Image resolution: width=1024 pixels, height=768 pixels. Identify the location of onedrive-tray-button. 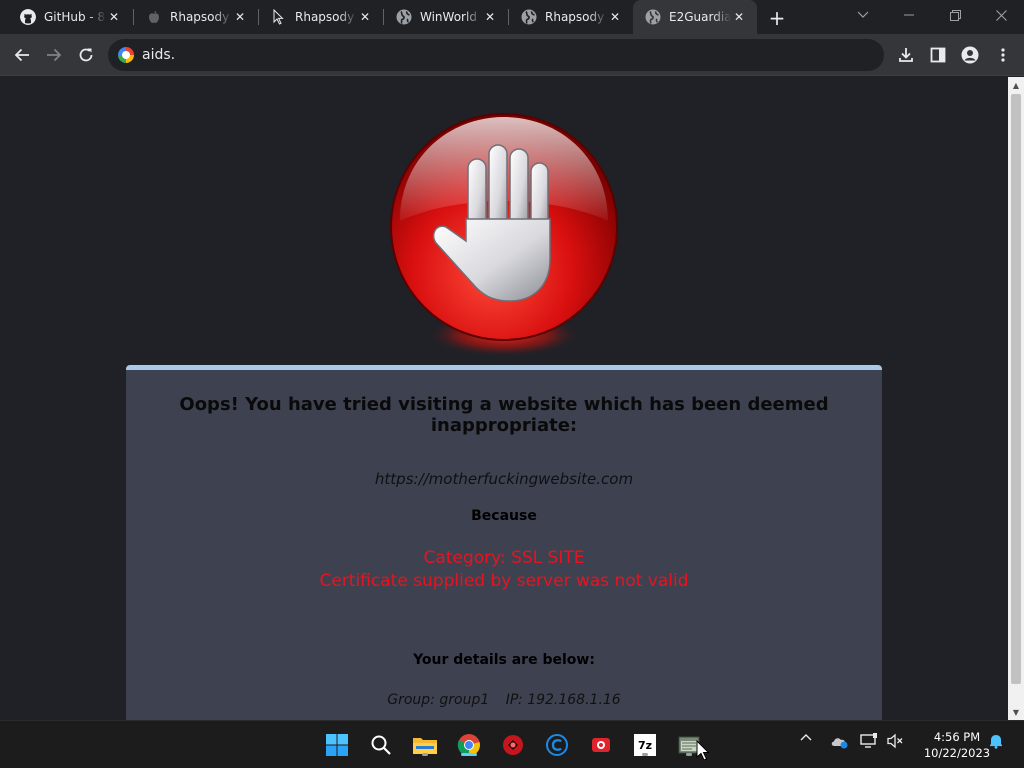
(839, 741).